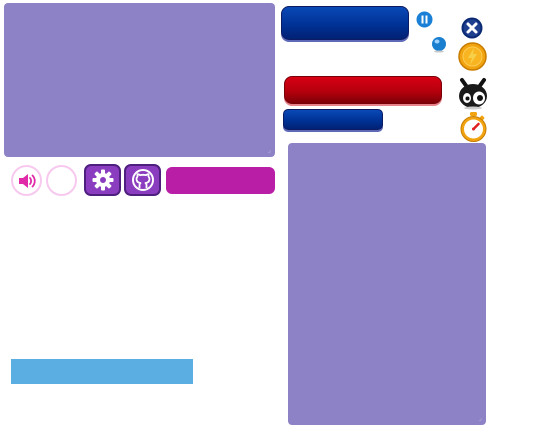  I want to click on blue-pill-button-small, so click(333, 119).